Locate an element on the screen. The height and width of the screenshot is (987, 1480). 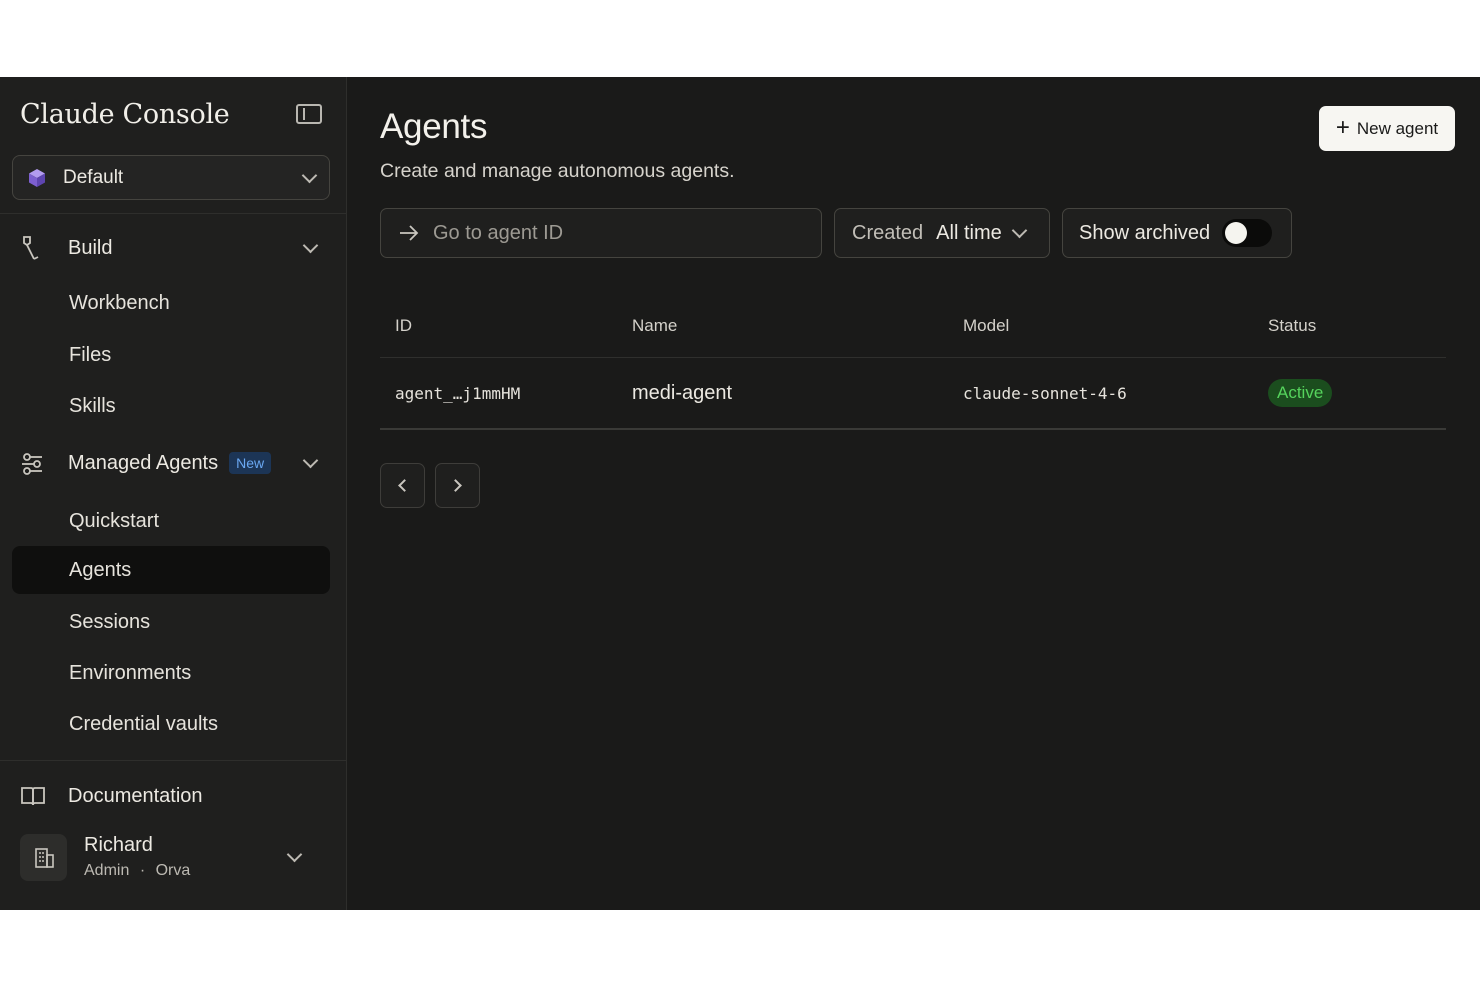
filter-label: Created is located at coordinates (888, 232).